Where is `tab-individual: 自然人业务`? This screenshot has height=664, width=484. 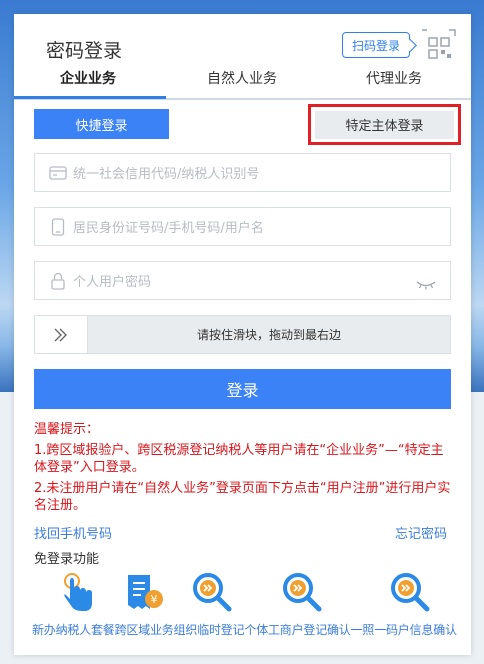 tab-individual: 自然人业务 is located at coordinates (242, 78).